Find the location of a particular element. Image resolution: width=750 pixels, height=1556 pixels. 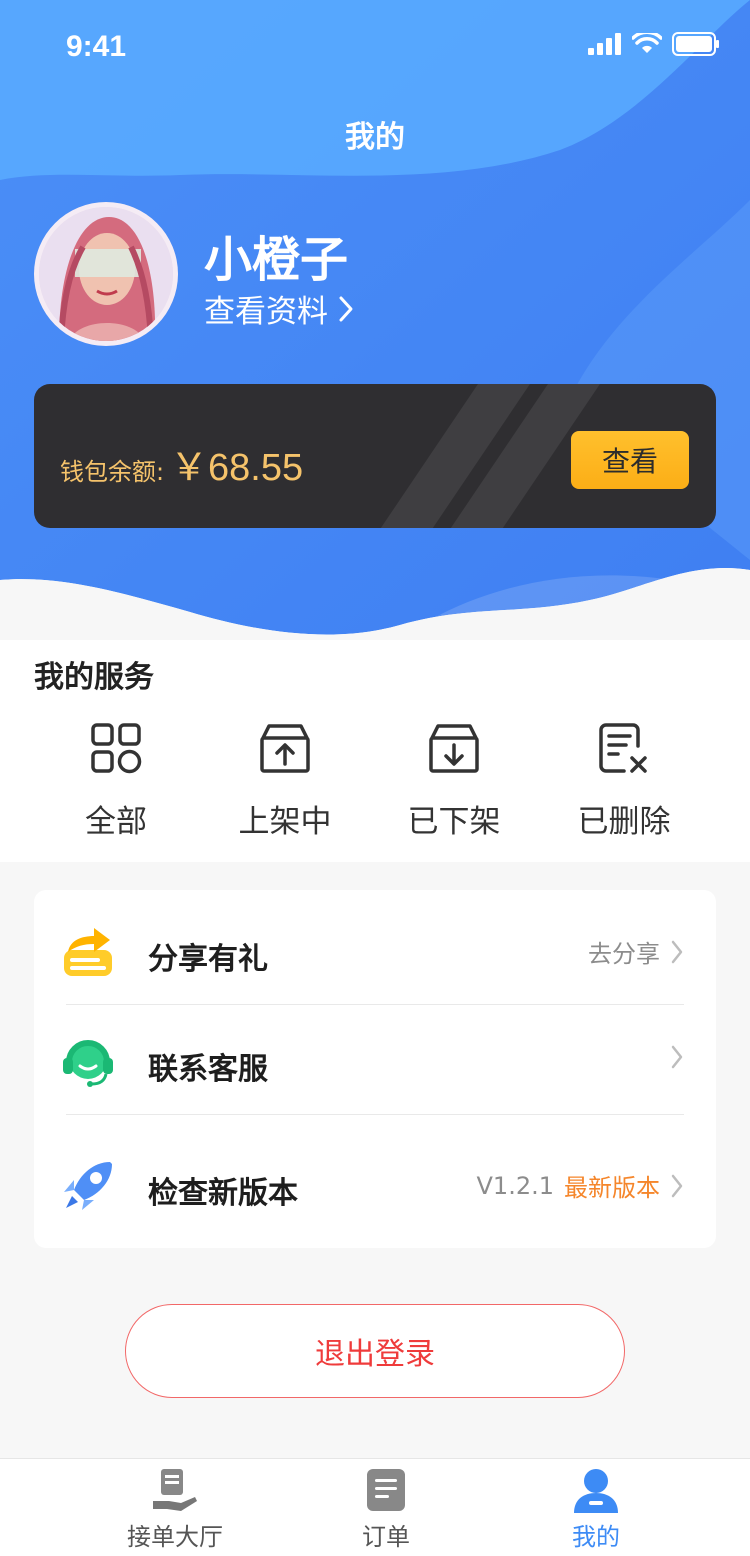

tab-order-hall: 接单大厅 is located at coordinates (175, 1509).